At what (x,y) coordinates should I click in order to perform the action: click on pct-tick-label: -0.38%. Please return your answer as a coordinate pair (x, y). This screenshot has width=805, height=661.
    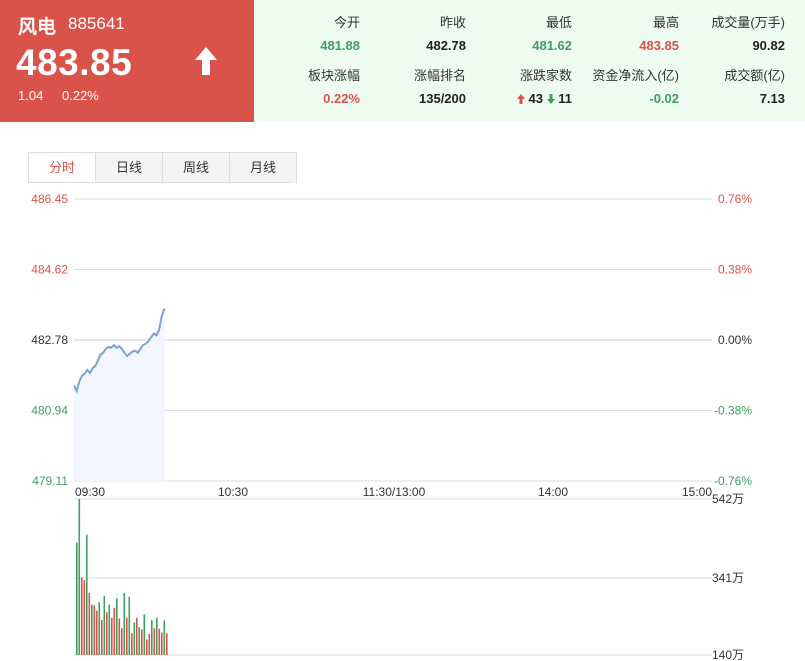
    Looking at the image, I should click on (733, 411).